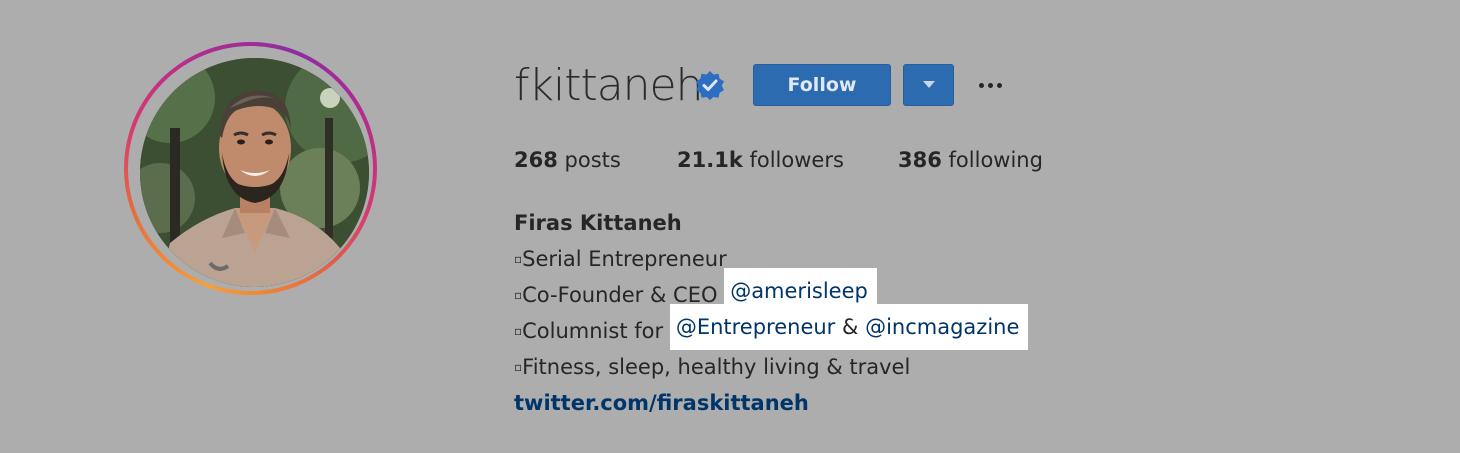 Image resolution: width=1460 pixels, height=453 pixels. Describe the element at coordinates (799, 291) in the screenshot. I see `mention-link-amerisleep: @amerisleep` at that location.